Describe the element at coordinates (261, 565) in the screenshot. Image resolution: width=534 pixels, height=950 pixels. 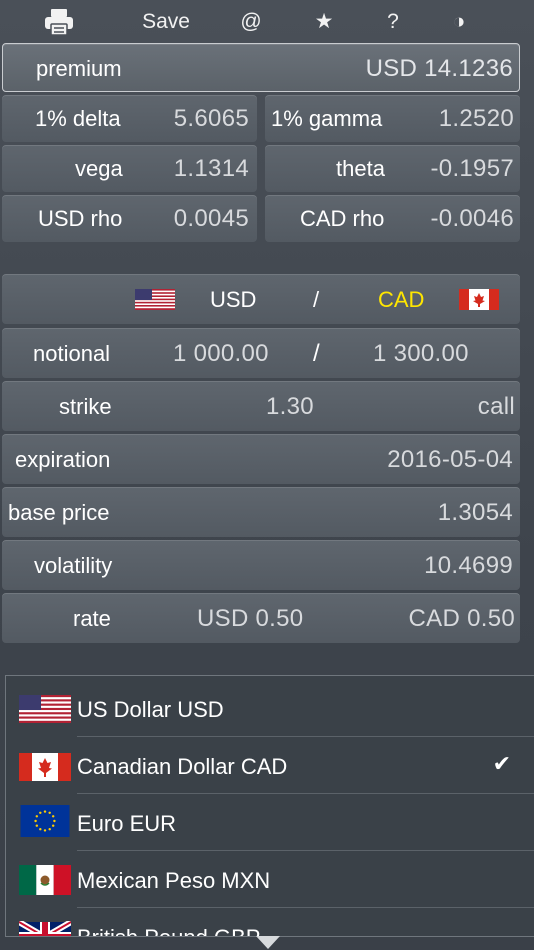
I see `volatility-row: volatility 10.4699` at that location.